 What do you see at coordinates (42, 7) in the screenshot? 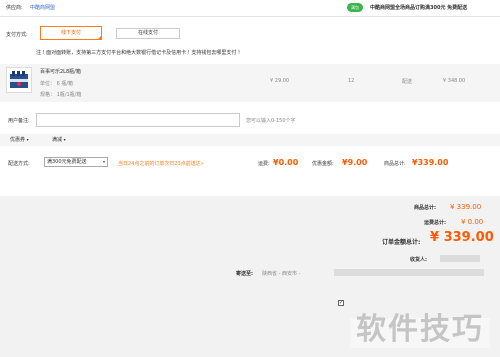
I see `supplier-name: 中酷商网盟` at bounding box center [42, 7].